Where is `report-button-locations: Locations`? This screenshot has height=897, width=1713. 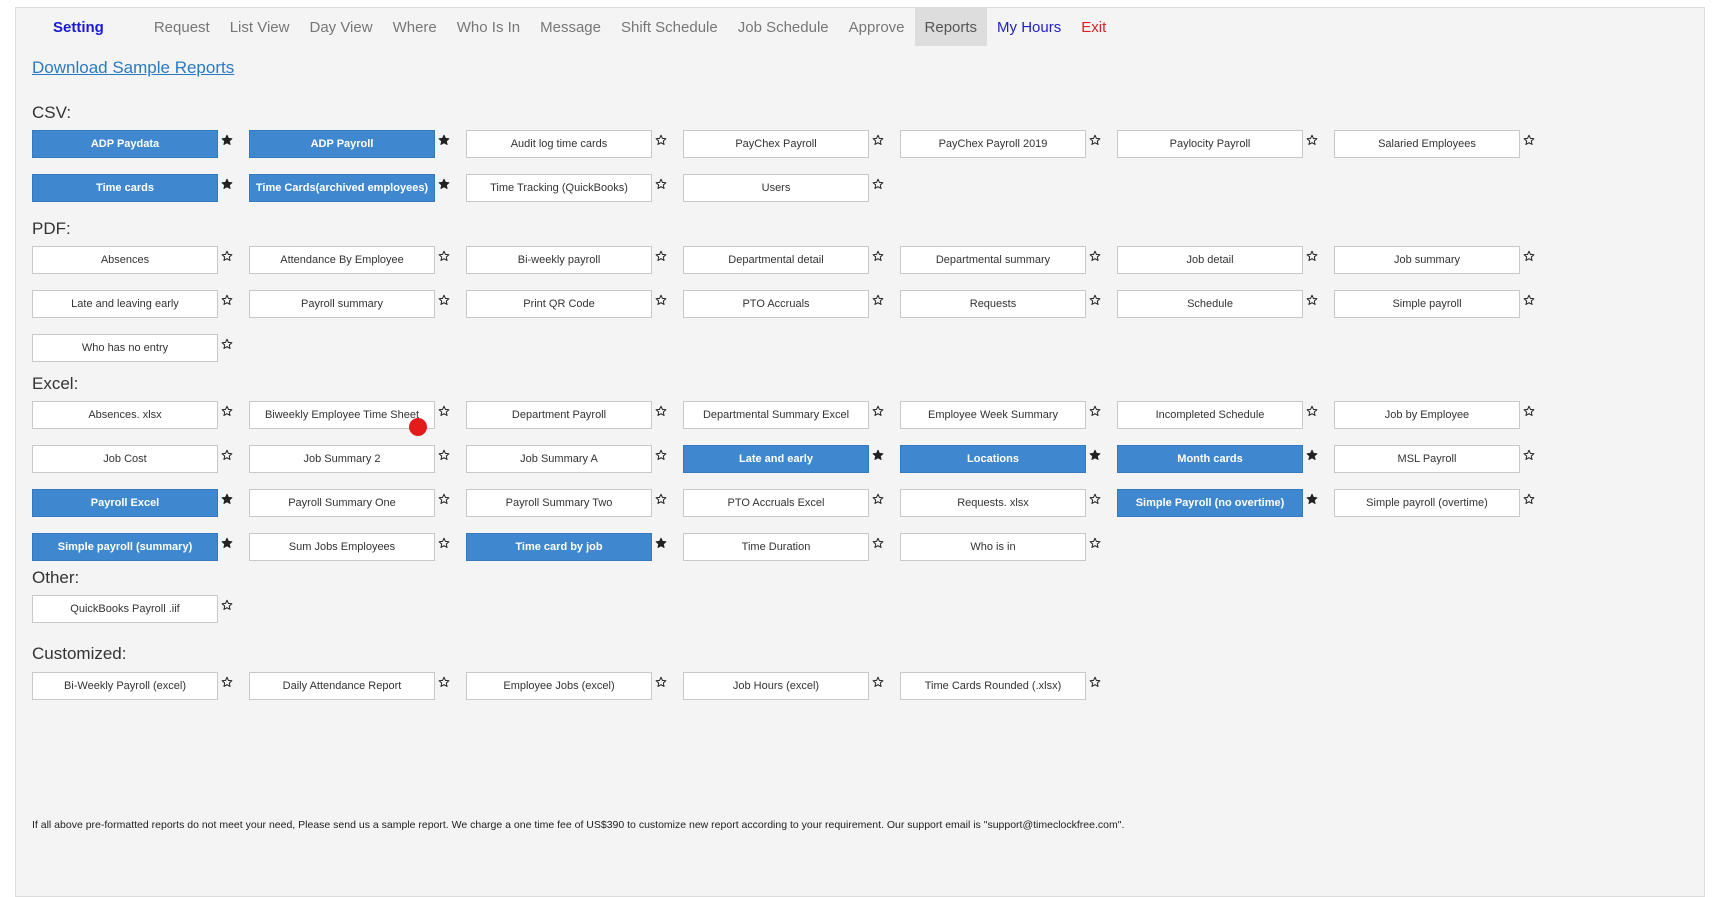 report-button-locations: Locations is located at coordinates (993, 459).